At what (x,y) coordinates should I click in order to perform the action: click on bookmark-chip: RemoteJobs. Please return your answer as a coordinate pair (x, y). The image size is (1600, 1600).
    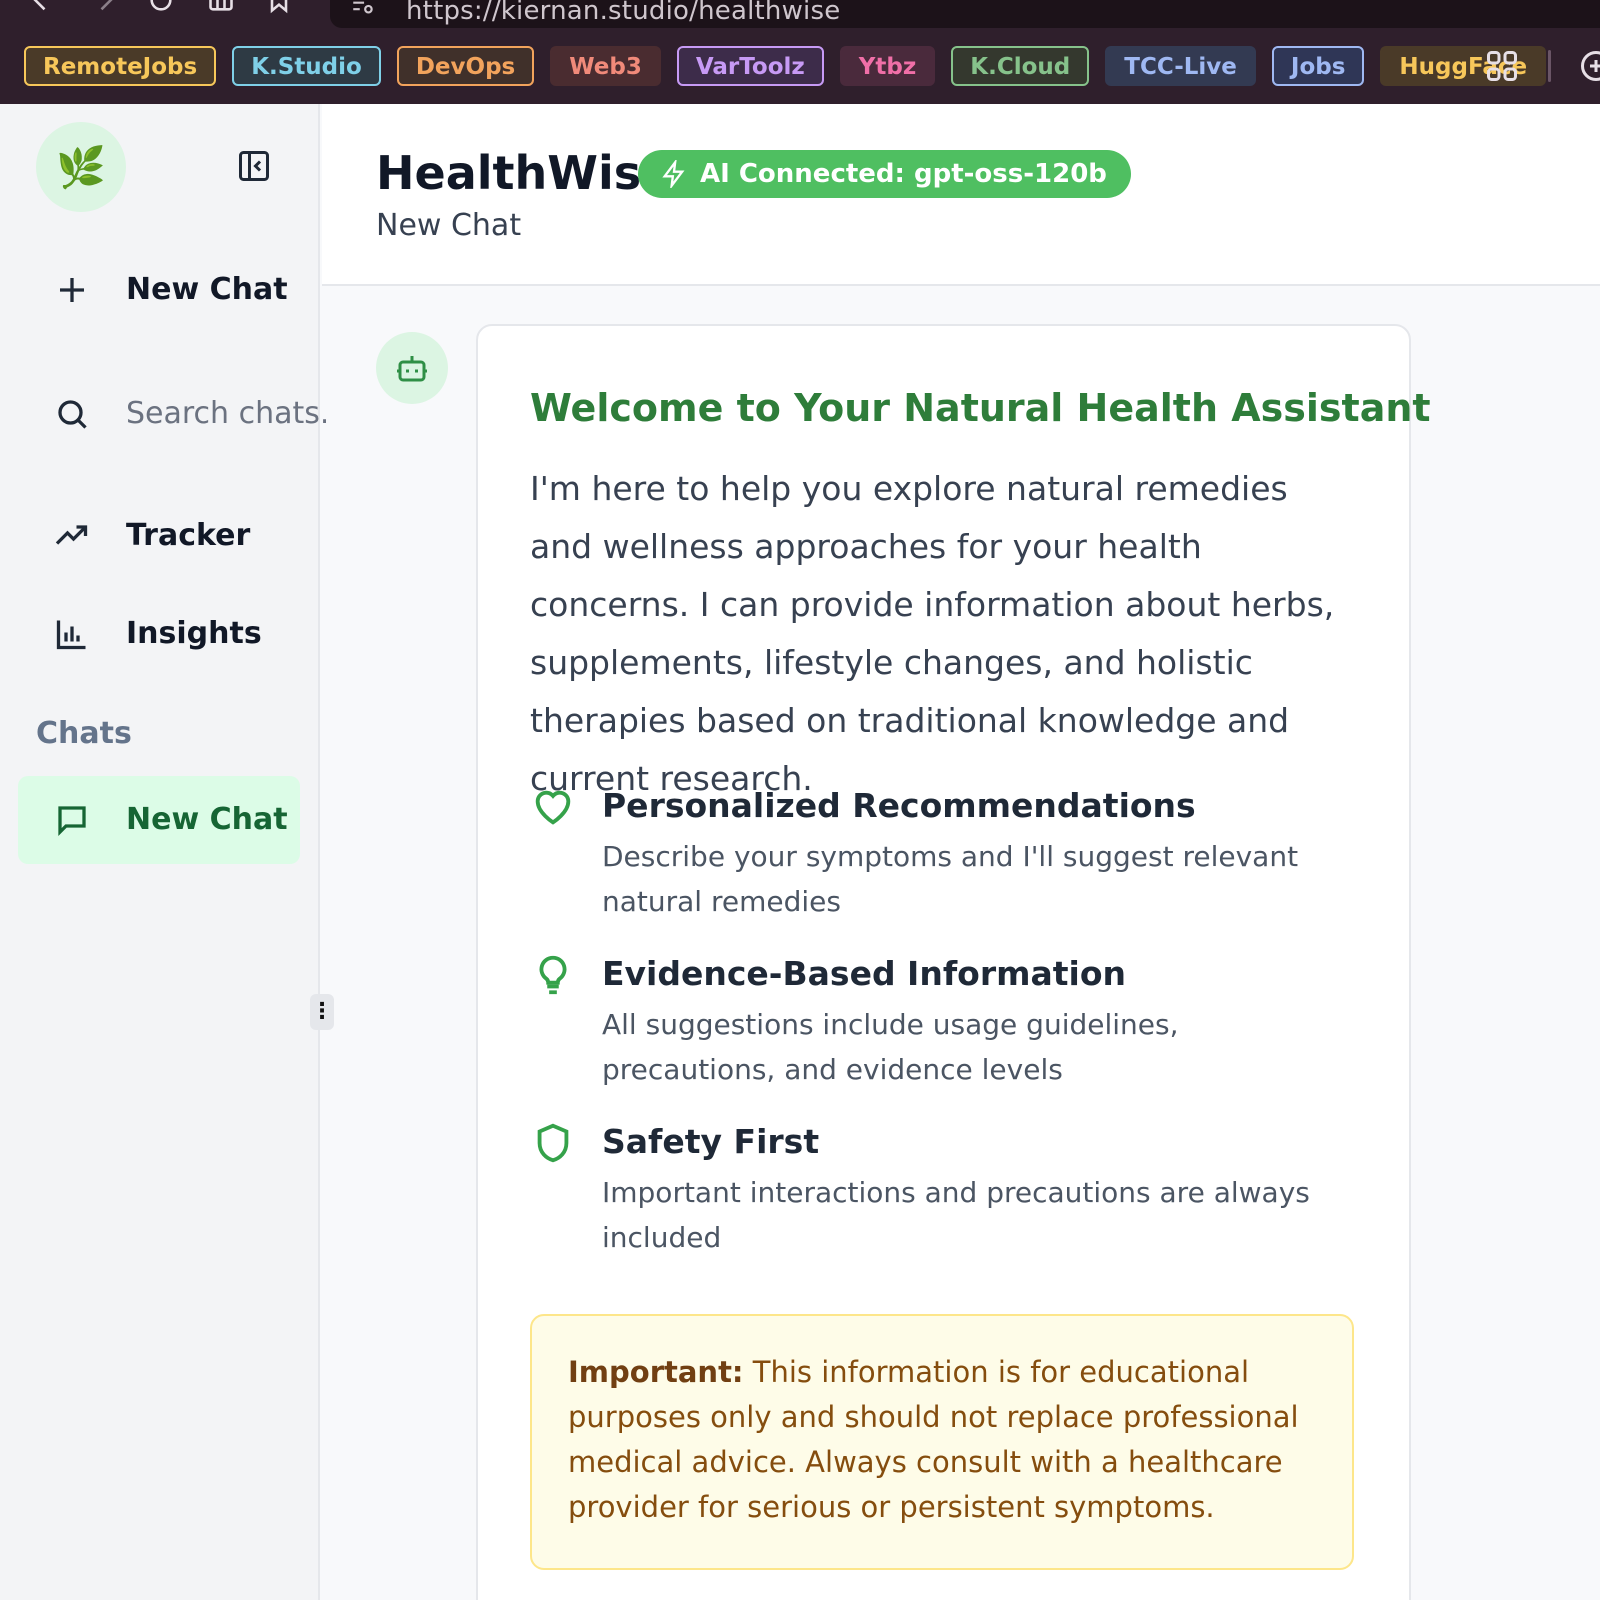
    Looking at the image, I should click on (120, 66).